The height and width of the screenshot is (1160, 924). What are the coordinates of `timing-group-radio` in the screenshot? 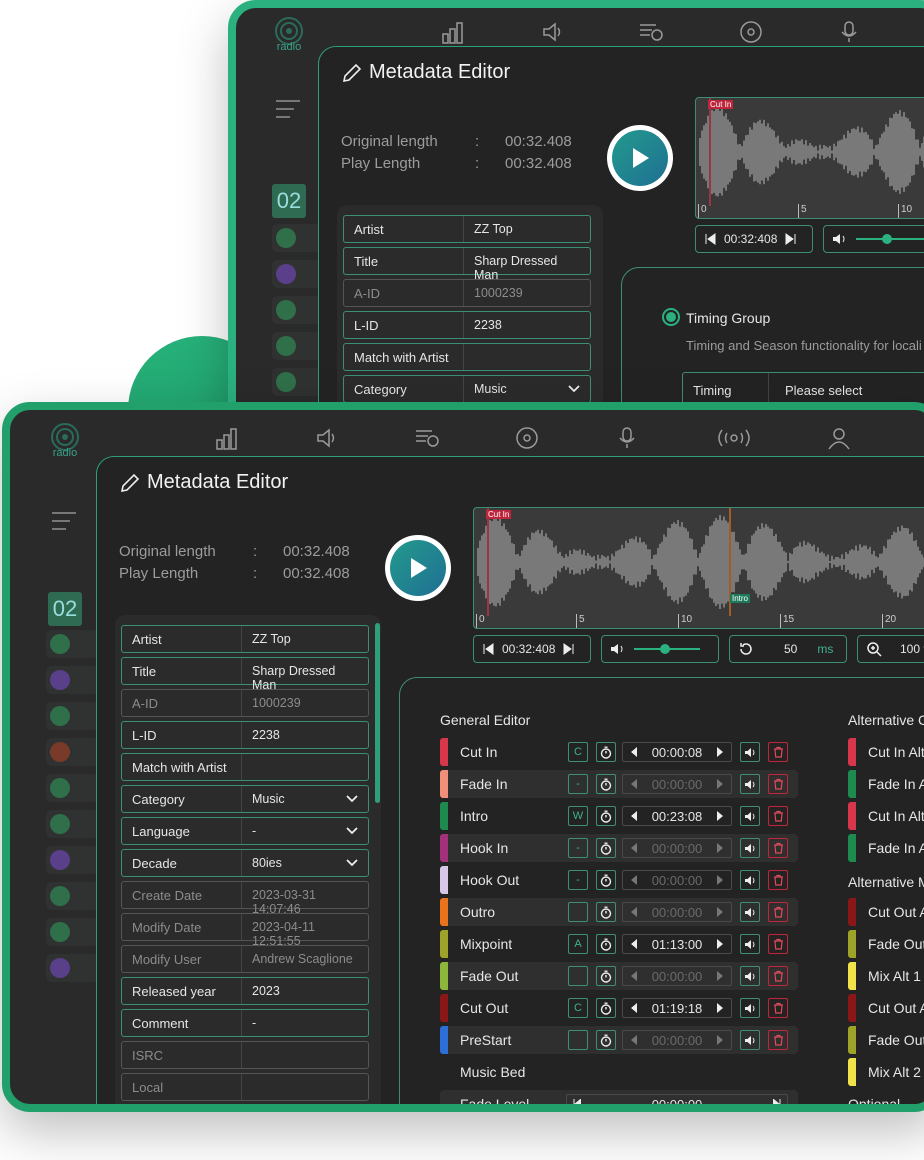 It's located at (671, 317).